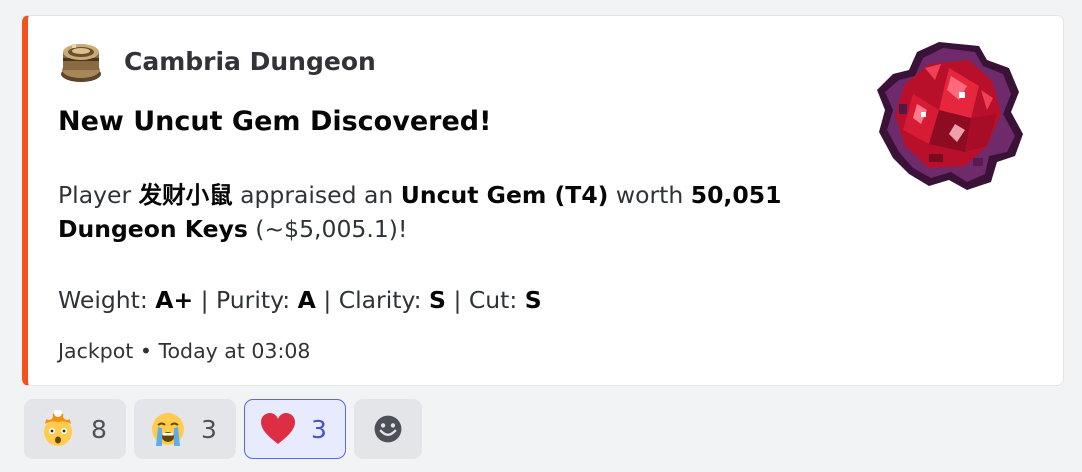  I want to click on reactions-bar: 8 3 3, so click(223, 429).